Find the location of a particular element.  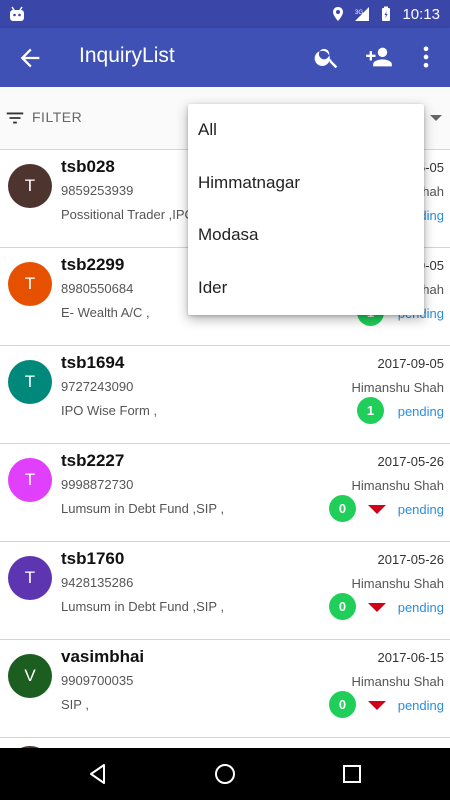

item-name: tsb2227 is located at coordinates (93, 460).